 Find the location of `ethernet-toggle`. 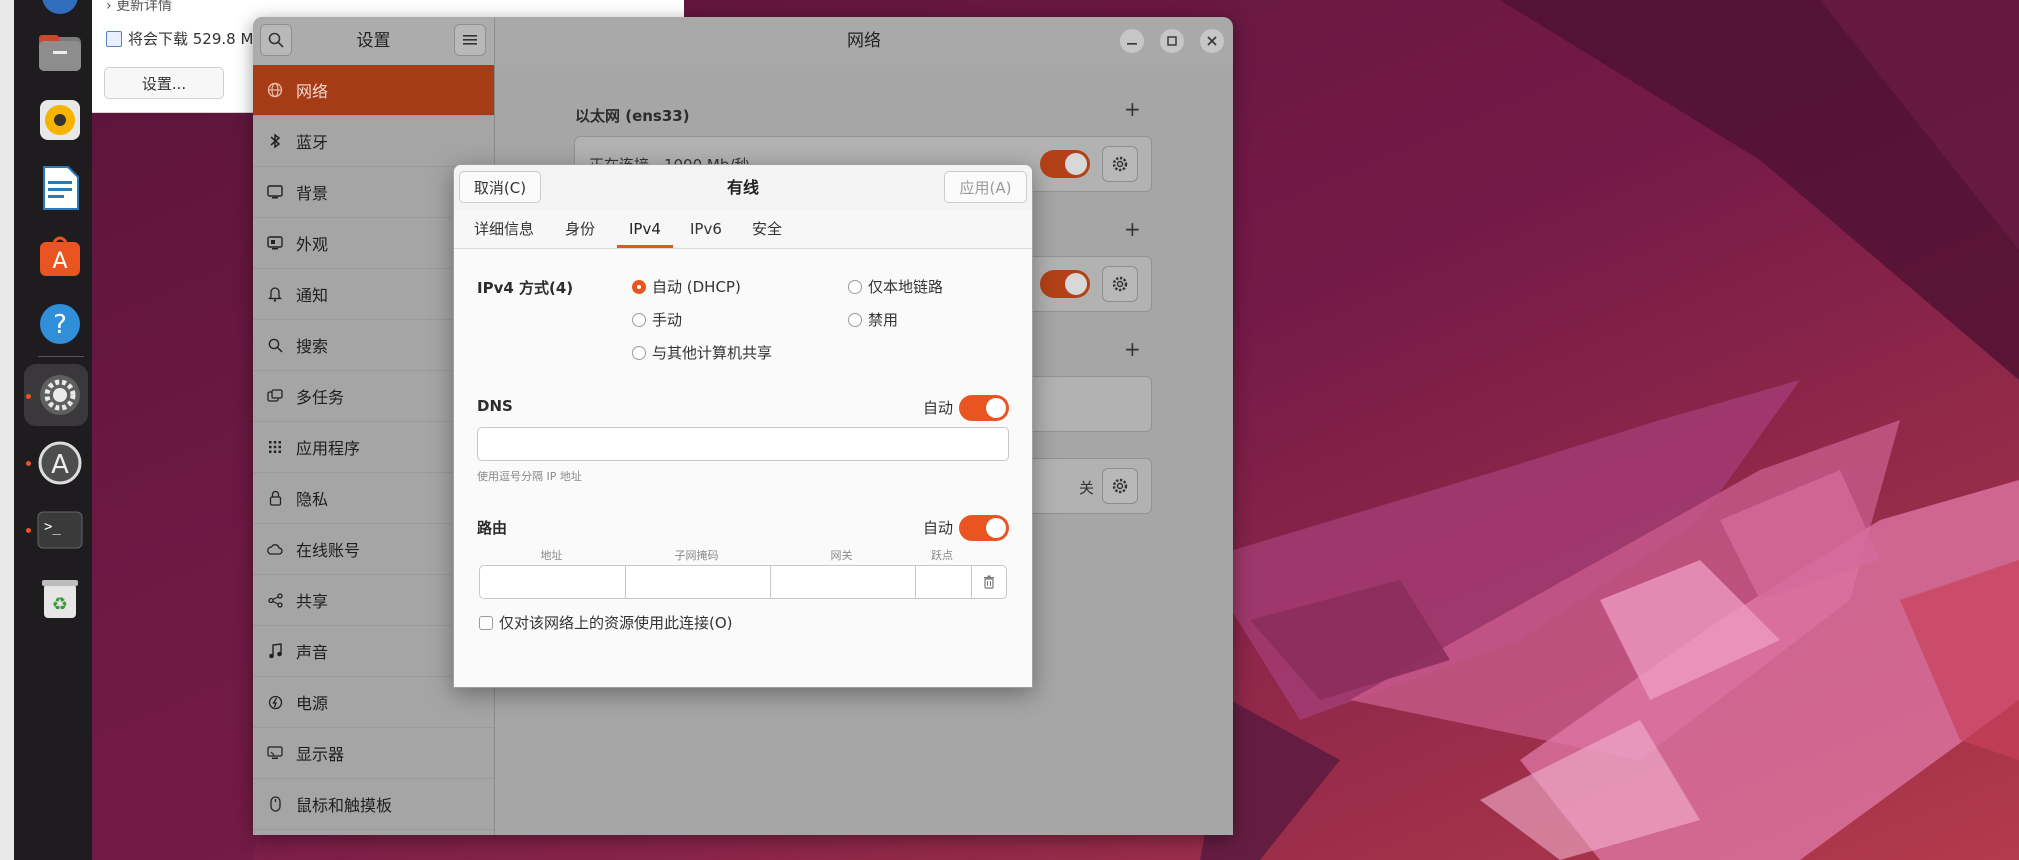

ethernet-toggle is located at coordinates (1065, 164).